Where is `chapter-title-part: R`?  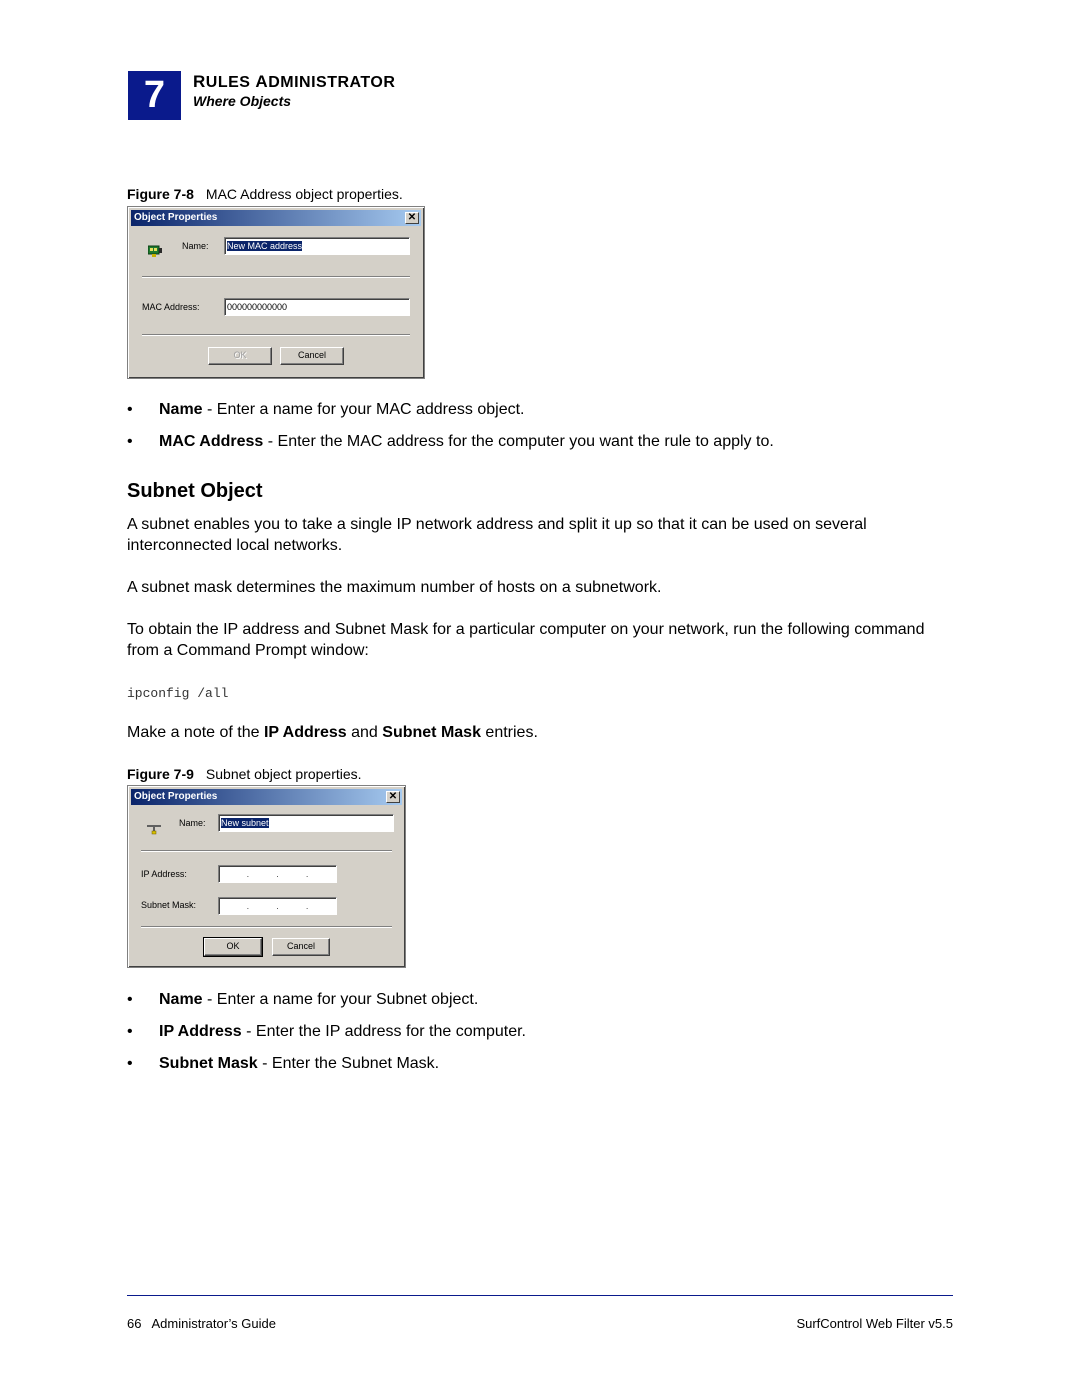 chapter-title-part: R is located at coordinates (199, 81).